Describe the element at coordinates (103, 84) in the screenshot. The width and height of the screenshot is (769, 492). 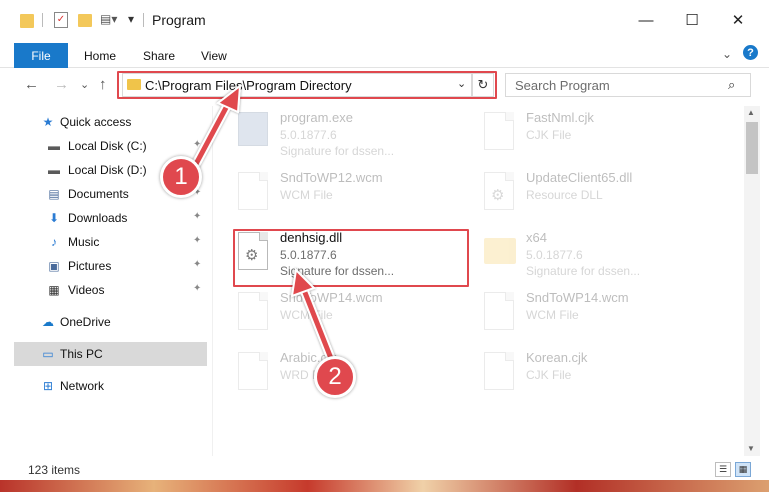
I see `up-button: ↑` at that location.